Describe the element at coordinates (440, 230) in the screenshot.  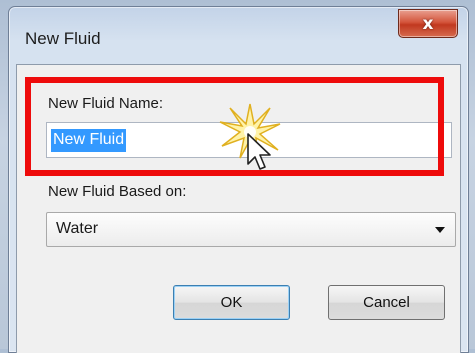
I see `chevron-down-icon` at that location.